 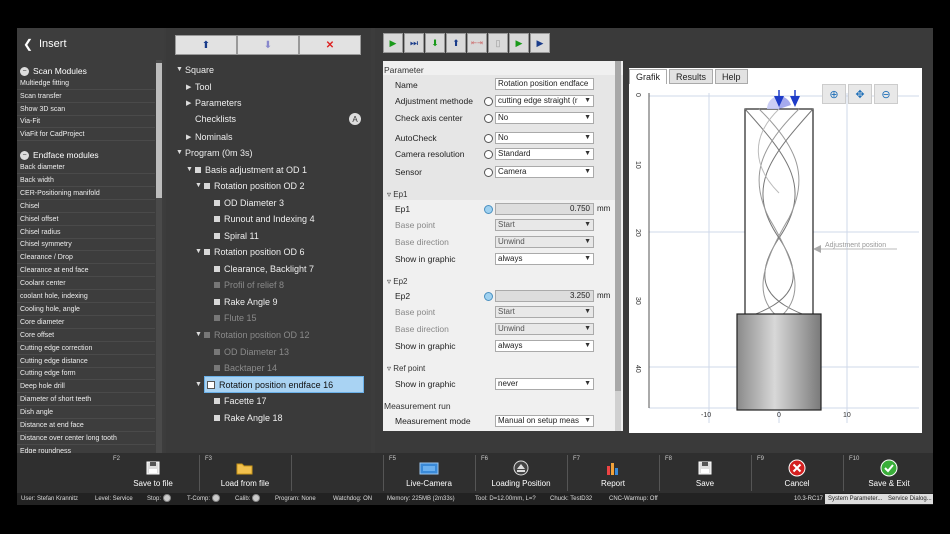 What do you see at coordinates (264, 268) in the screenshot?
I see `tree-node-clearance-7: Clearance, Backlight 7` at bounding box center [264, 268].